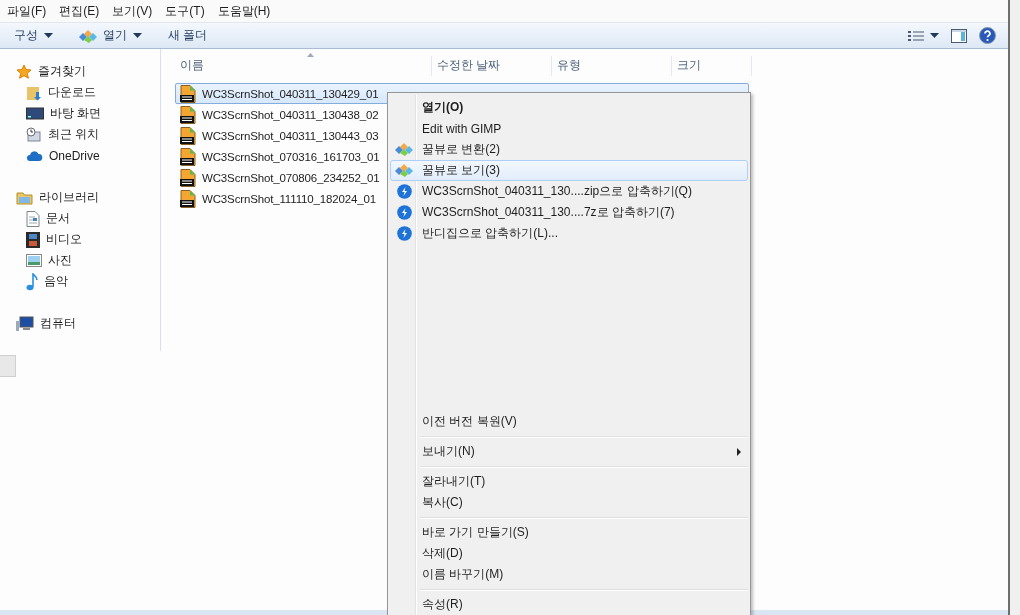 This screenshot has height=615, width=1020. Describe the element at coordinates (290, 93) in the screenshot. I see `file-name: WC3ScrnShot_040311_130429_01` at that location.